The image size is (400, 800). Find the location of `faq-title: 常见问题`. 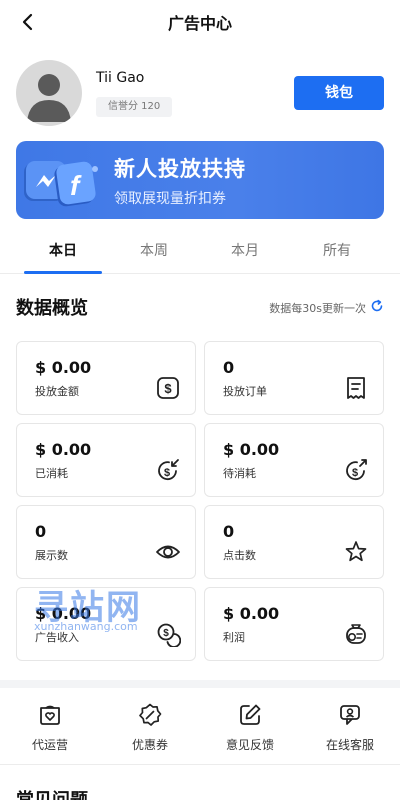

faq-title: 常见问题 is located at coordinates (52, 793).